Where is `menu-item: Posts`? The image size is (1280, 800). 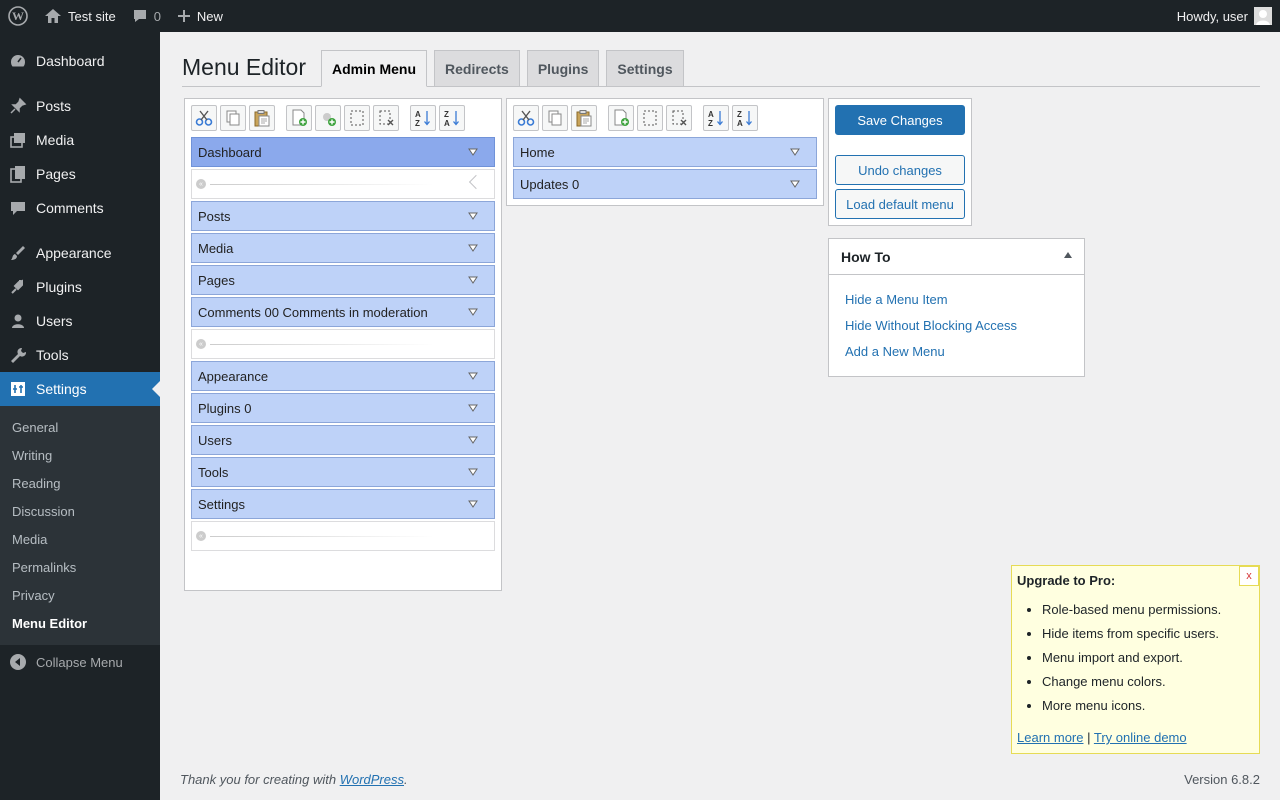
menu-item: Posts is located at coordinates (343, 216).